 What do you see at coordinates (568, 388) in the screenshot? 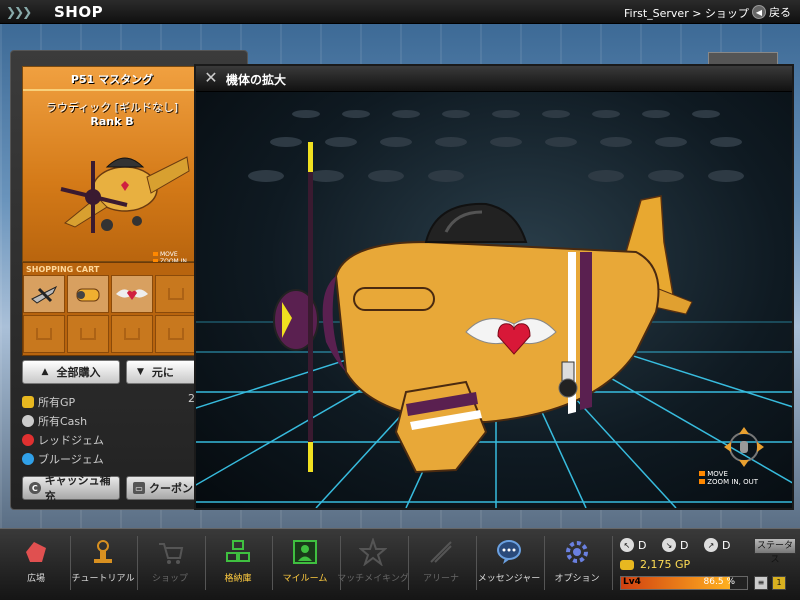
I see `landing-wheel` at bounding box center [568, 388].